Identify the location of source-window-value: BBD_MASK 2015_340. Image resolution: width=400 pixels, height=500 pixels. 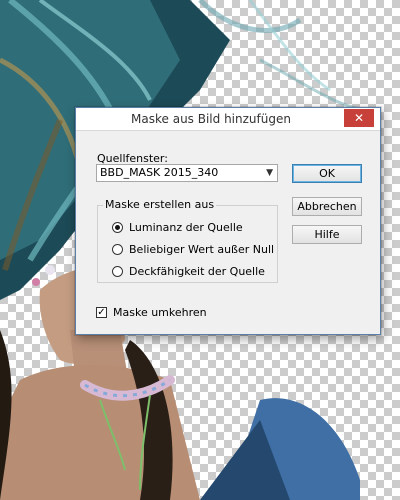
(159, 172).